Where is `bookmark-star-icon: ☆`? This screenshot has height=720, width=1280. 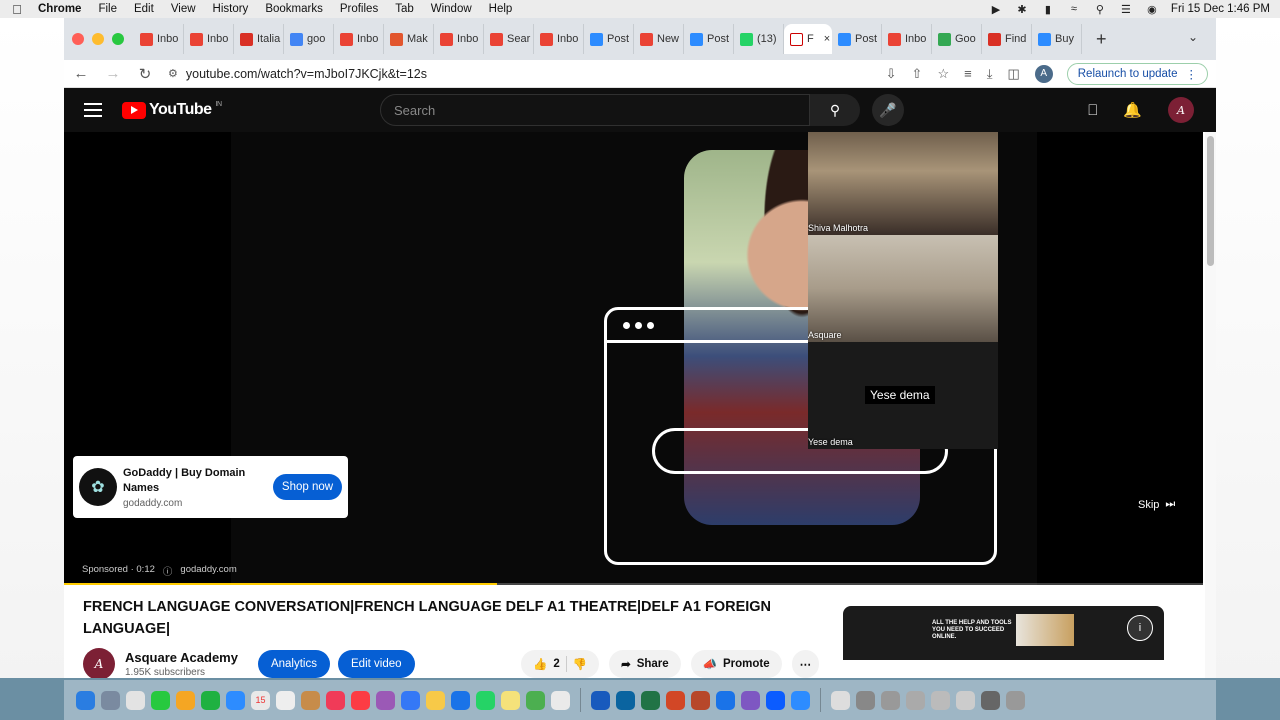 bookmark-star-icon: ☆ is located at coordinates (943, 74).